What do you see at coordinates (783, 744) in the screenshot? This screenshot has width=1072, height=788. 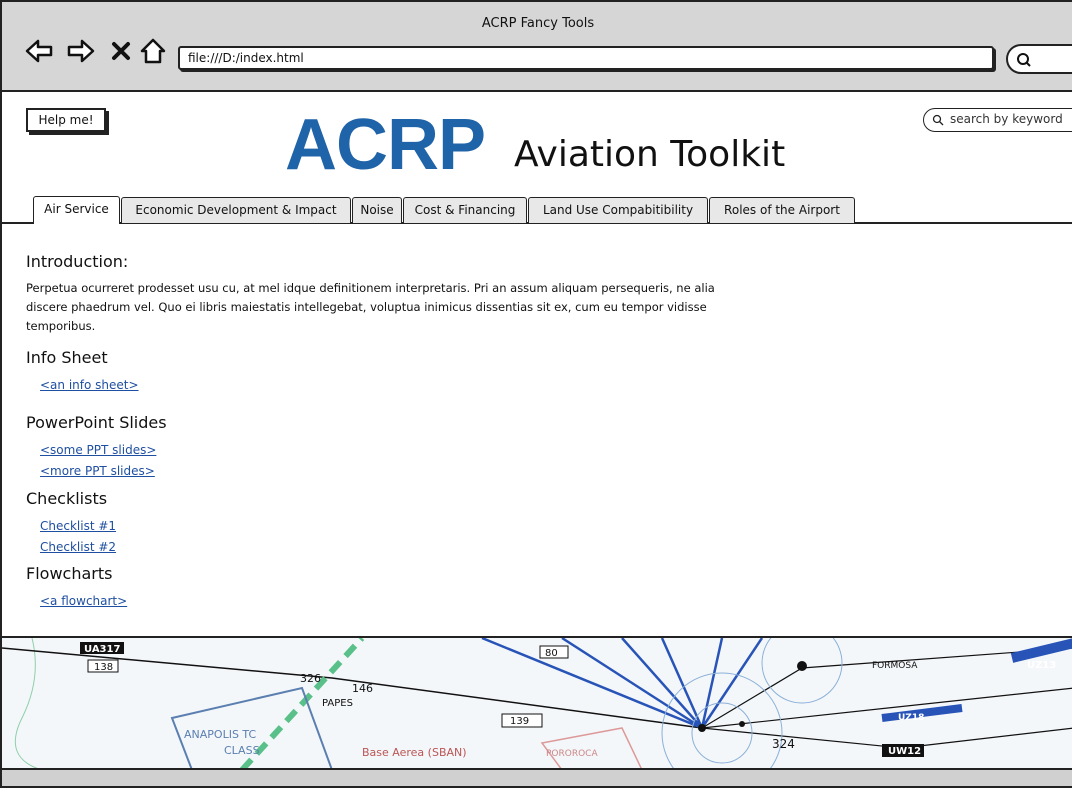 I see `map-label: 324` at bounding box center [783, 744].